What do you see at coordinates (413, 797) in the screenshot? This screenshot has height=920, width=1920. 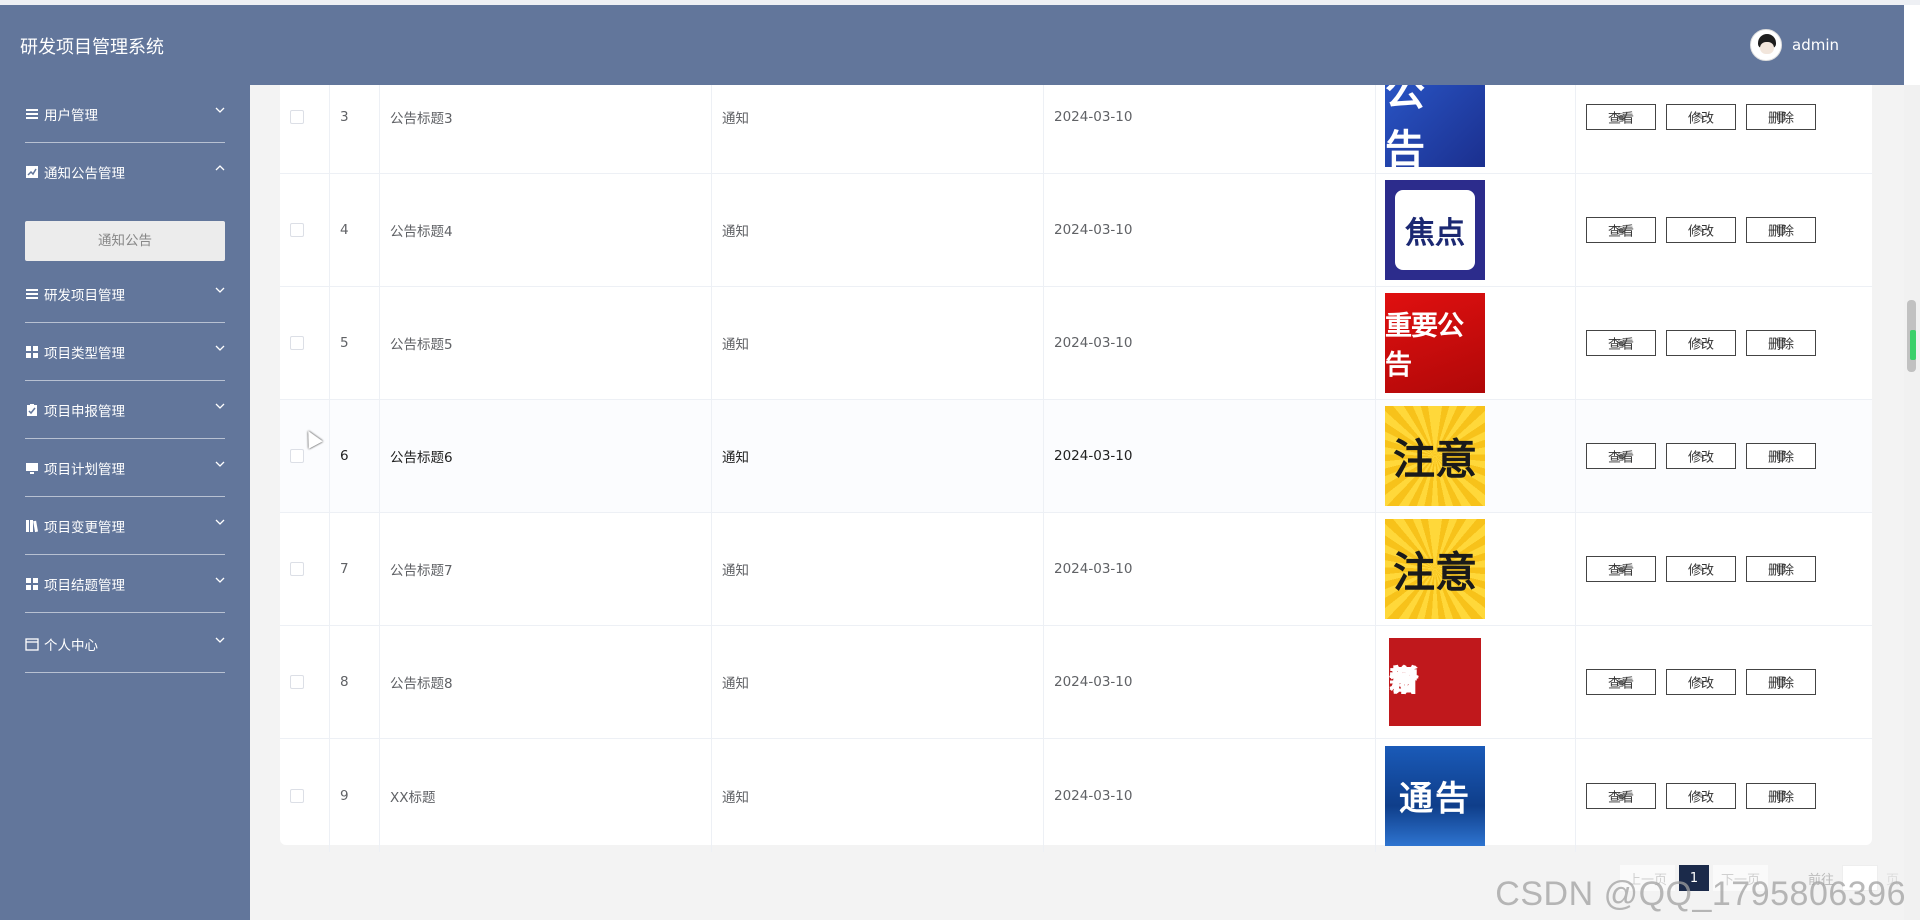 I see `row-title: XX标题` at bounding box center [413, 797].